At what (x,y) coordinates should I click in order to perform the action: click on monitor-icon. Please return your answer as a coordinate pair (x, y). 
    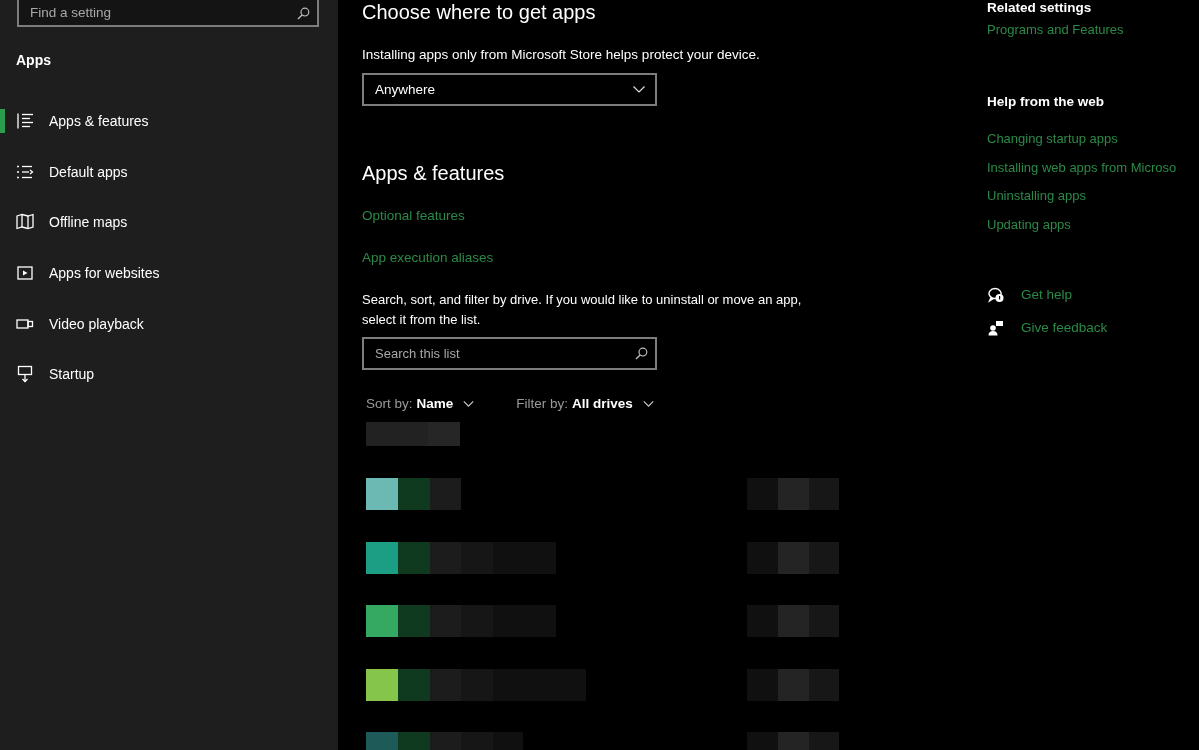
    Looking at the image, I should click on (25, 374).